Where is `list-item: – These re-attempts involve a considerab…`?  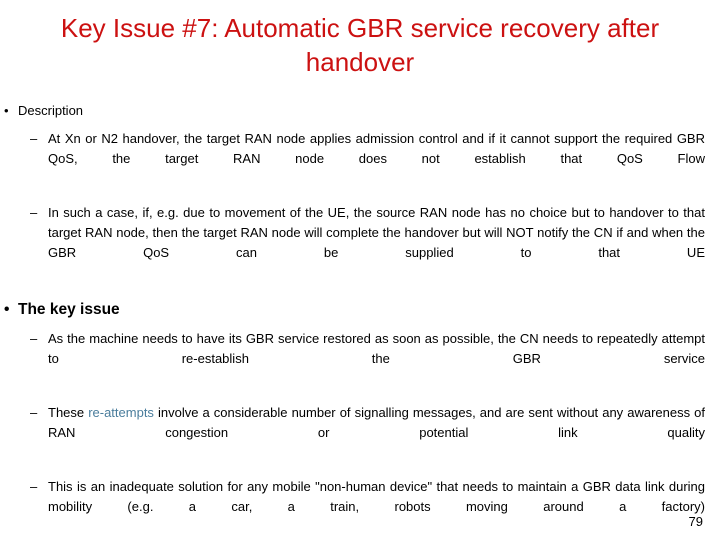 list-item: – These re-attempts involve a considerab… is located at coordinates (360, 433).